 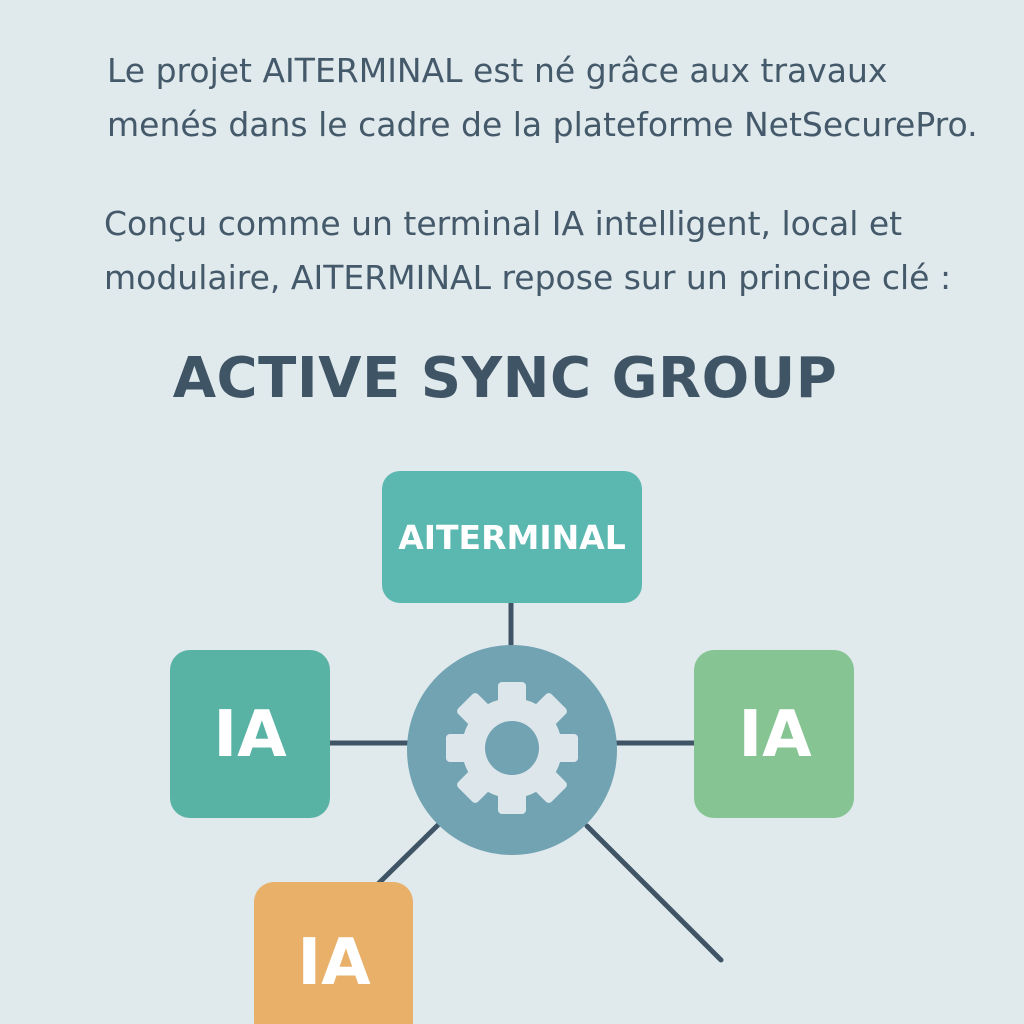 What do you see at coordinates (654, 893) in the screenshot?
I see `connector-bottom-right` at bounding box center [654, 893].